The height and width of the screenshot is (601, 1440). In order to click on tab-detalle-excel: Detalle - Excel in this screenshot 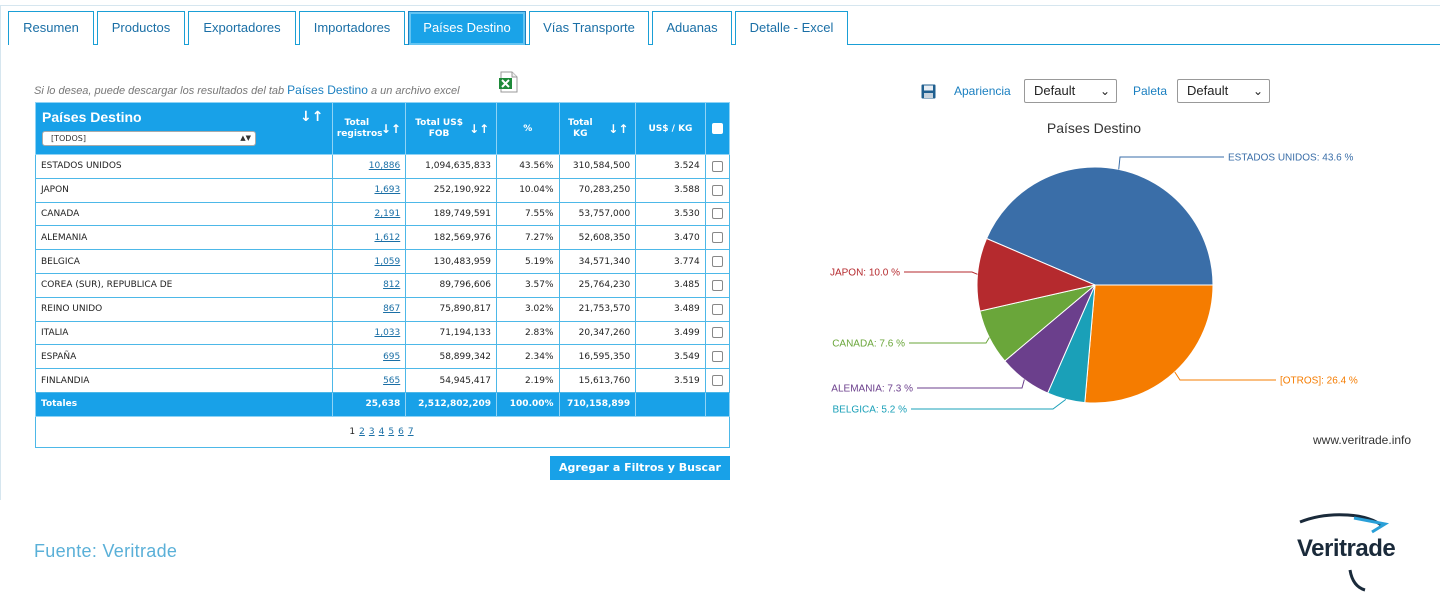, I will do `click(791, 28)`.